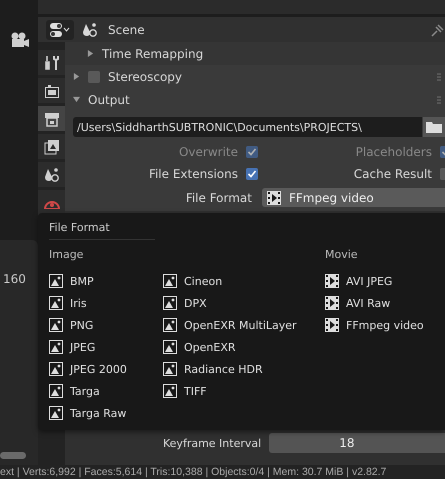 The height and width of the screenshot is (479, 445). Describe the element at coordinates (342, 255) in the screenshot. I see `menu-heading: Movie` at that location.